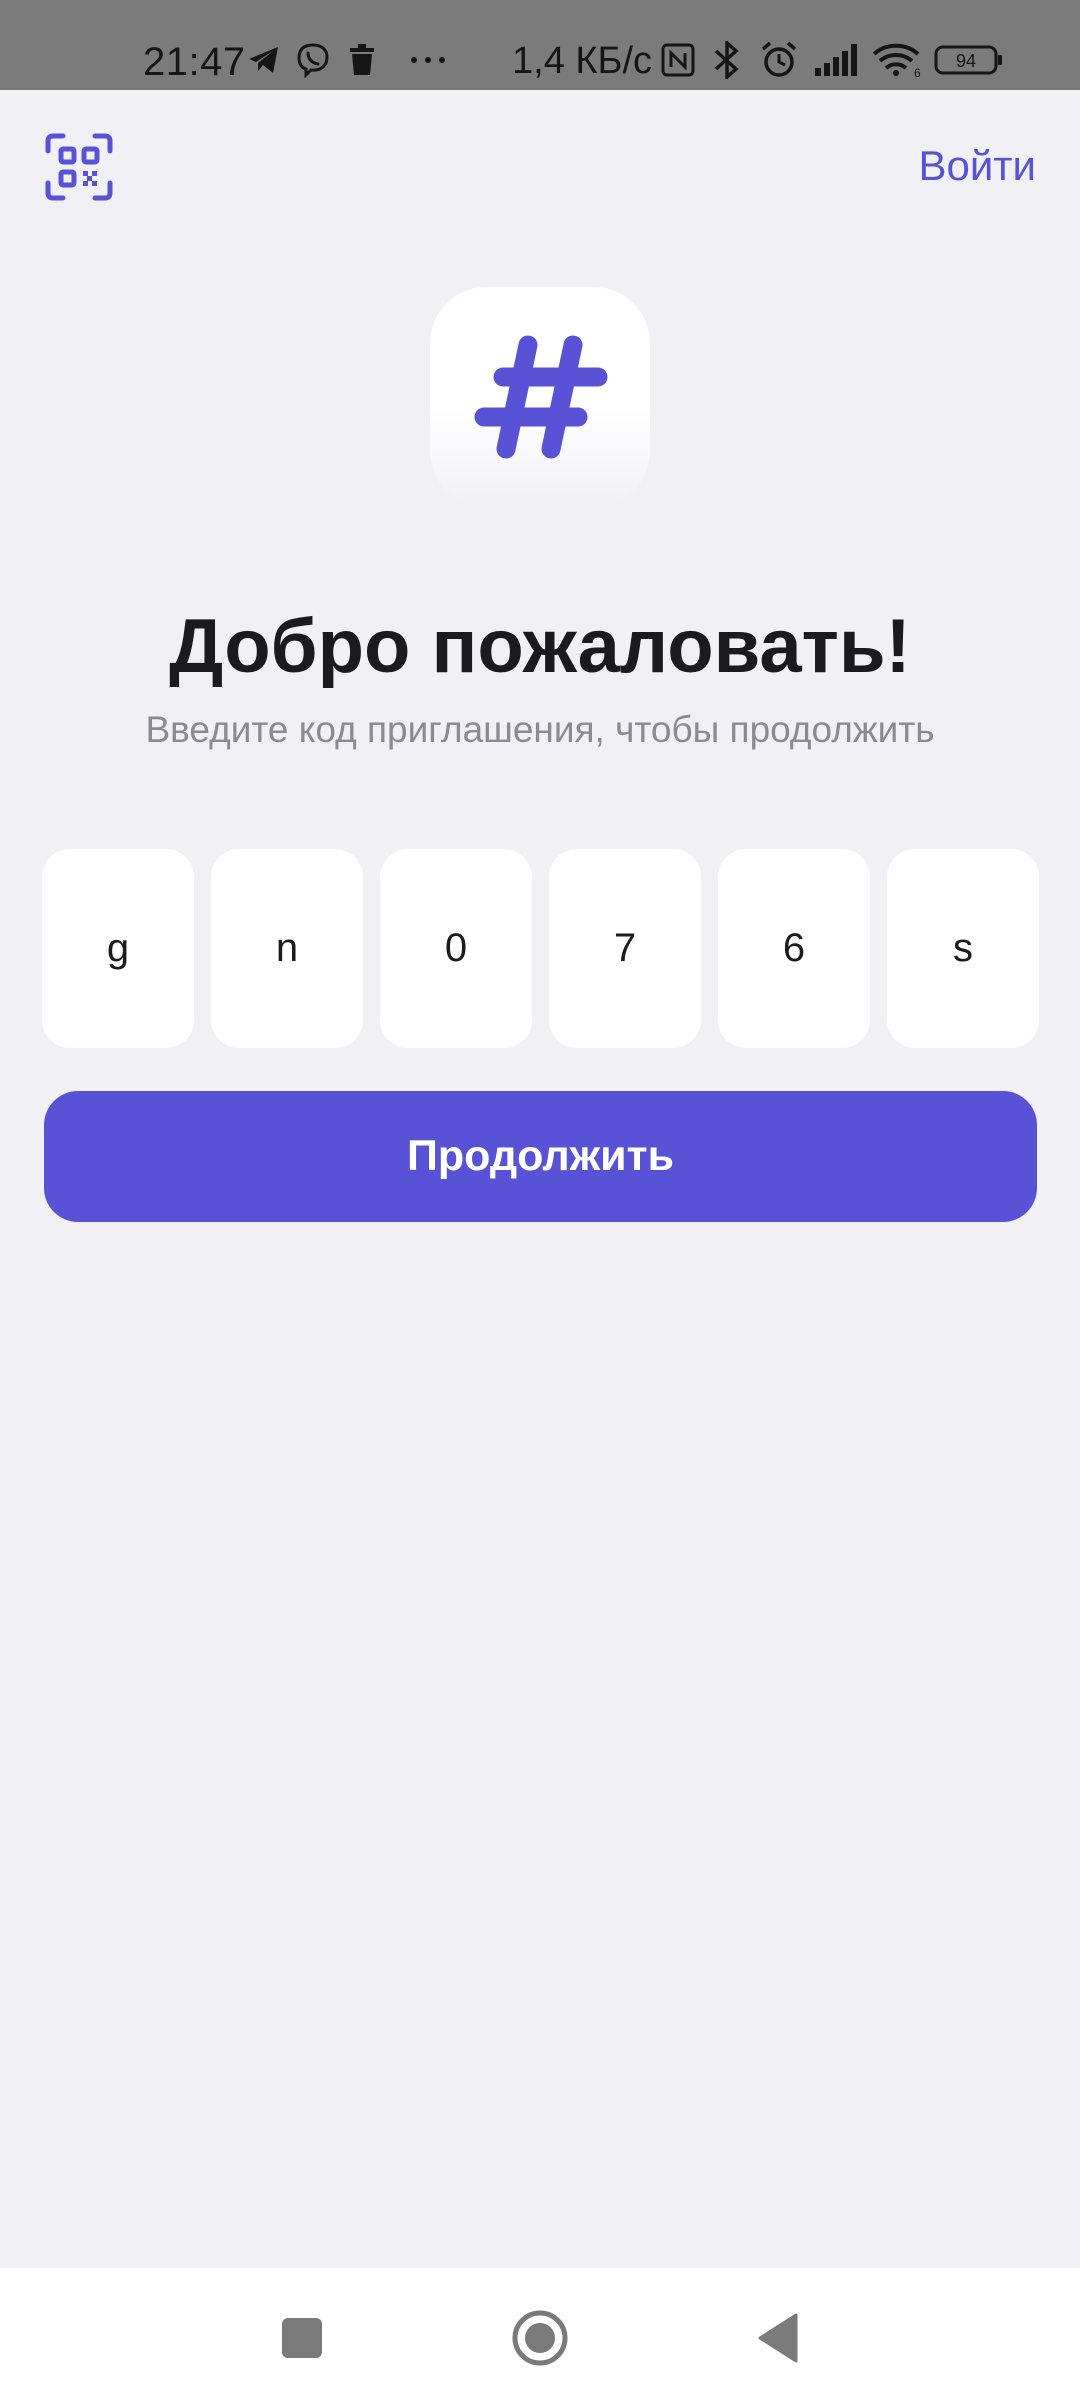 Image resolution: width=1080 pixels, height=2400 pixels. Describe the element at coordinates (794, 948) in the screenshot. I see `code-digit-5: 6` at that location.